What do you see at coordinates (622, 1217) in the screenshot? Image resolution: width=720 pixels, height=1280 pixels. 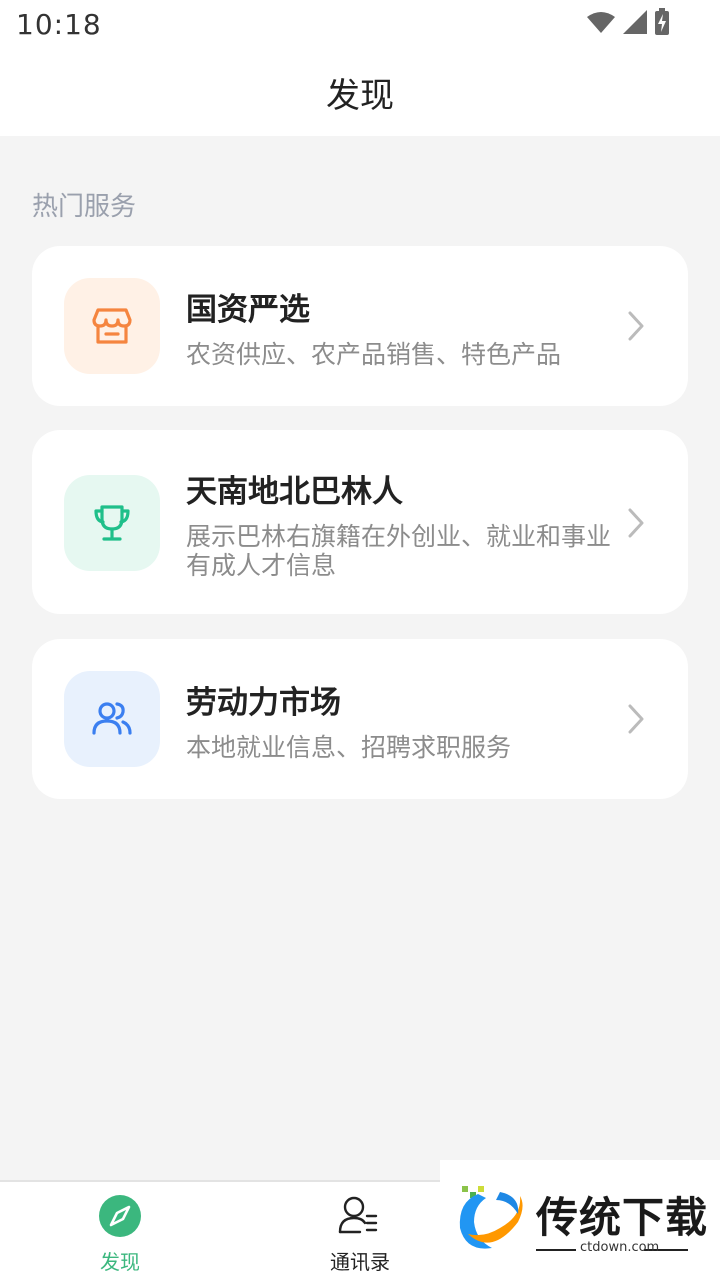 I see `watermark-text: 传统下载` at bounding box center [622, 1217].